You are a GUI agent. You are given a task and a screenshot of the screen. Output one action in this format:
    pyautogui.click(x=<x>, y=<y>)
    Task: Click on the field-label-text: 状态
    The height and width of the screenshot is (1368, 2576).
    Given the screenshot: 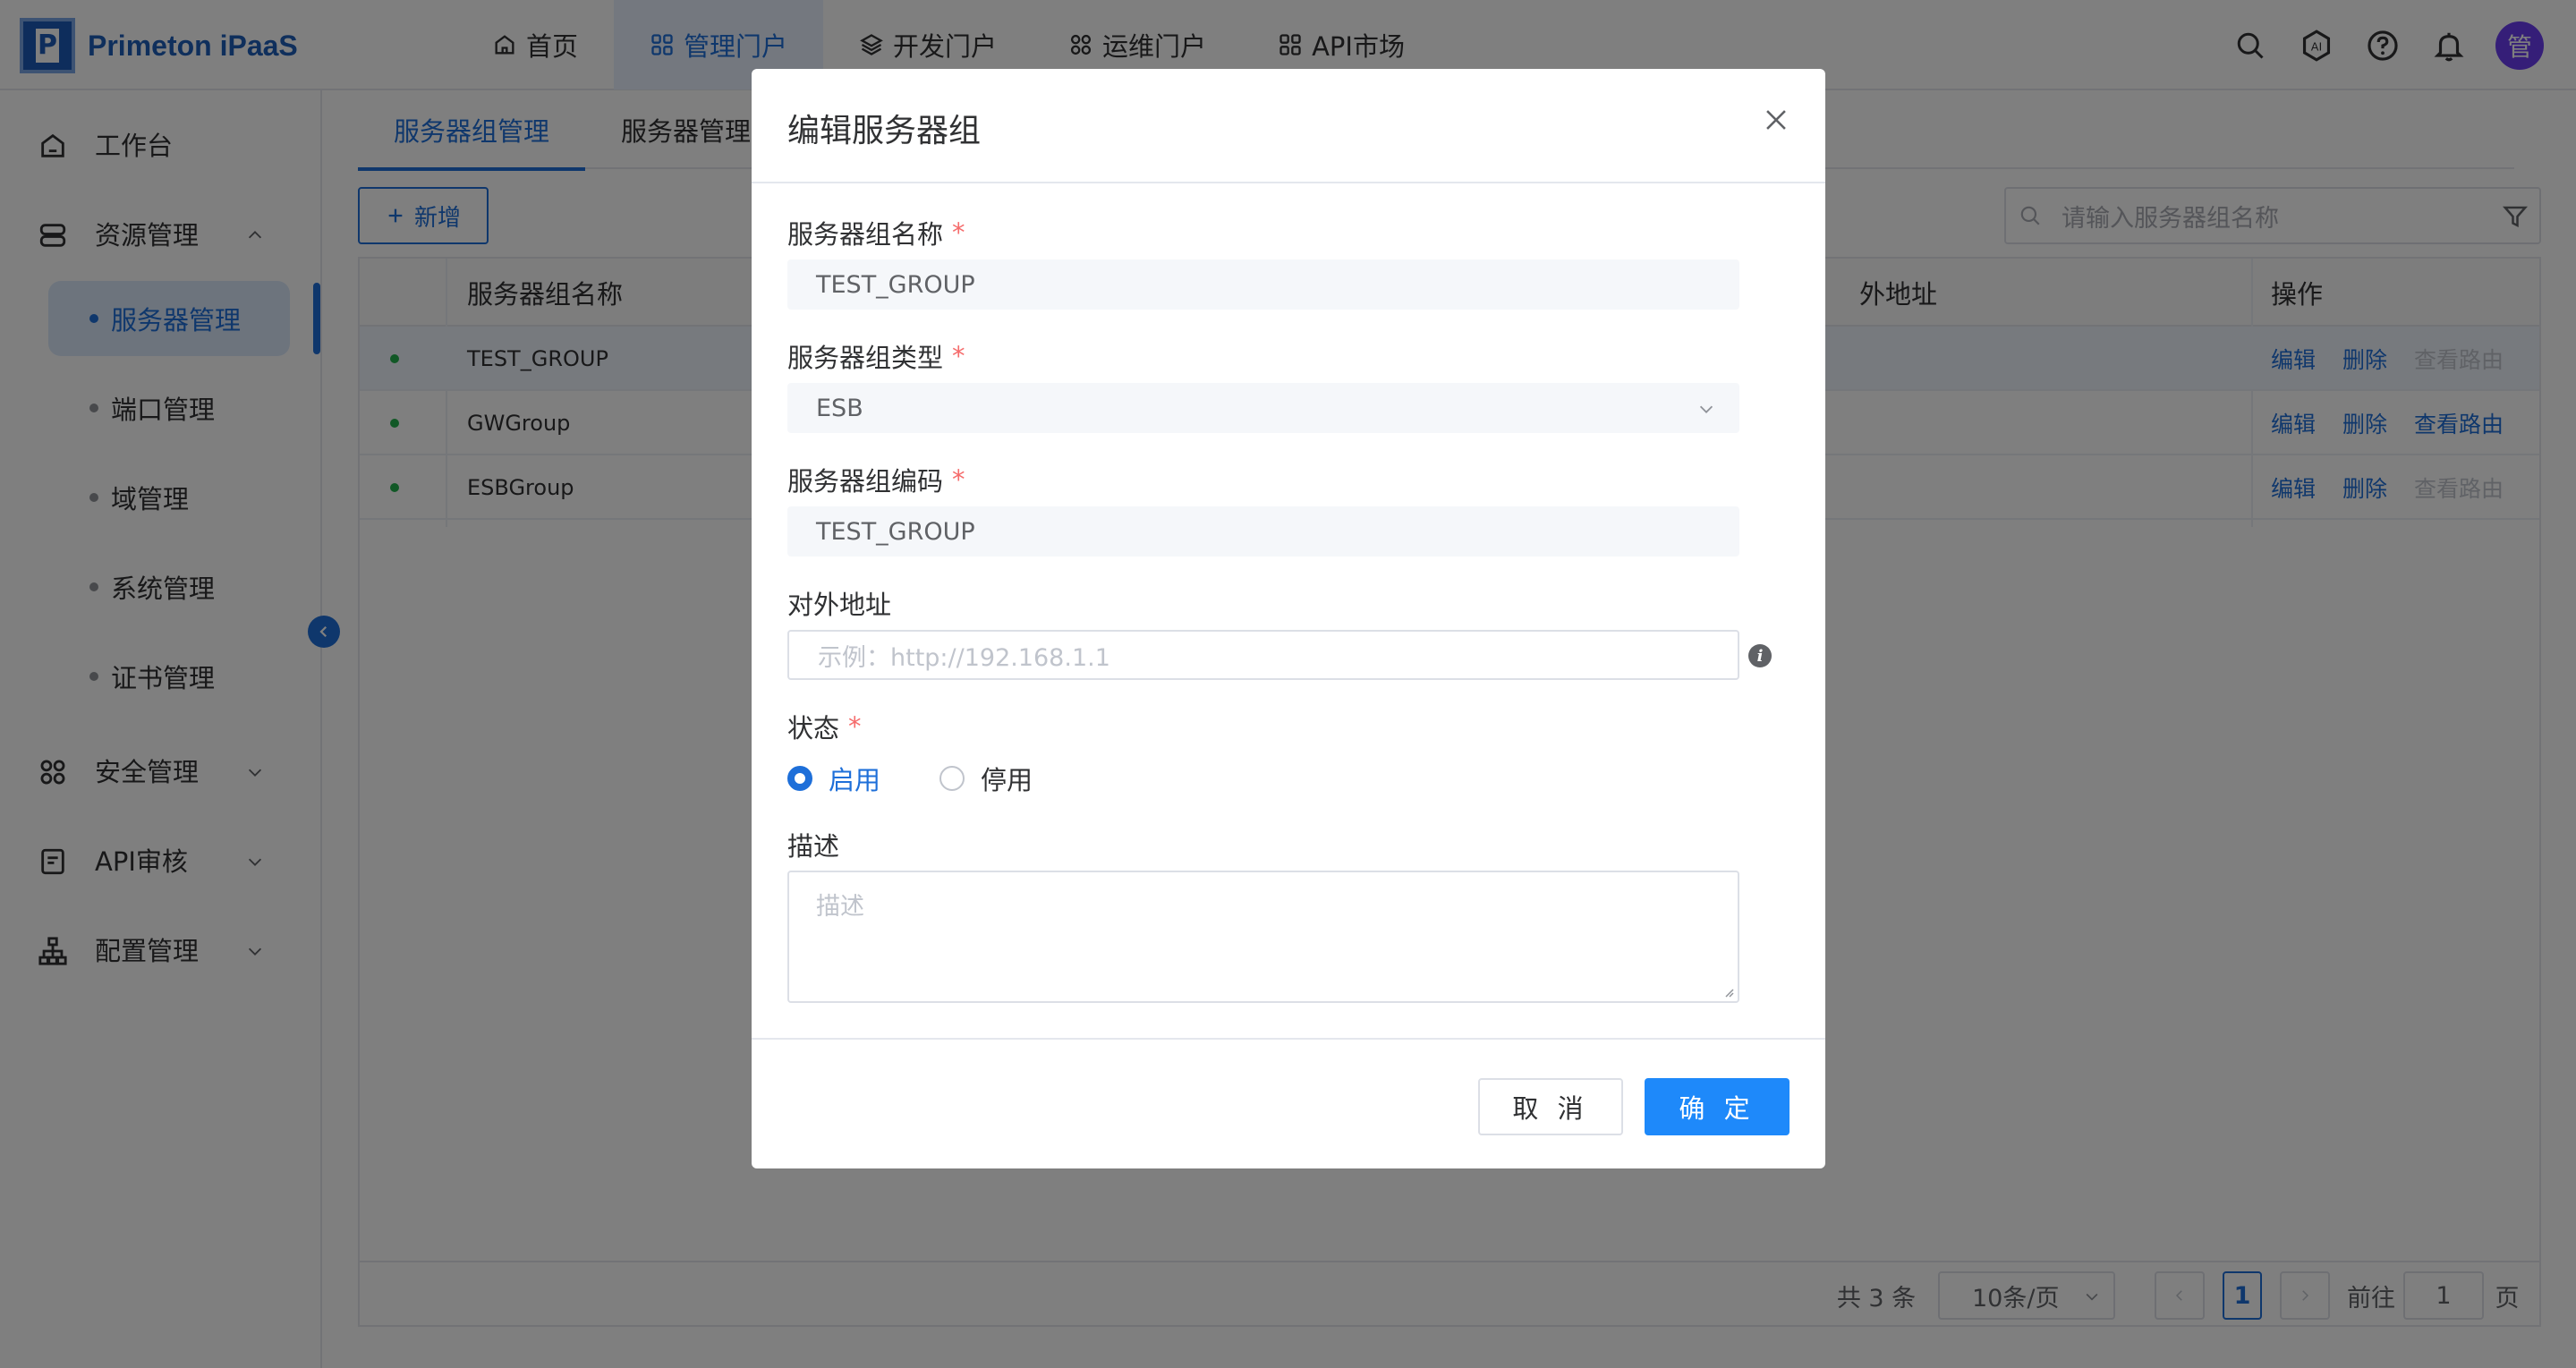 What is the action you would take?
    pyautogui.click(x=813, y=728)
    